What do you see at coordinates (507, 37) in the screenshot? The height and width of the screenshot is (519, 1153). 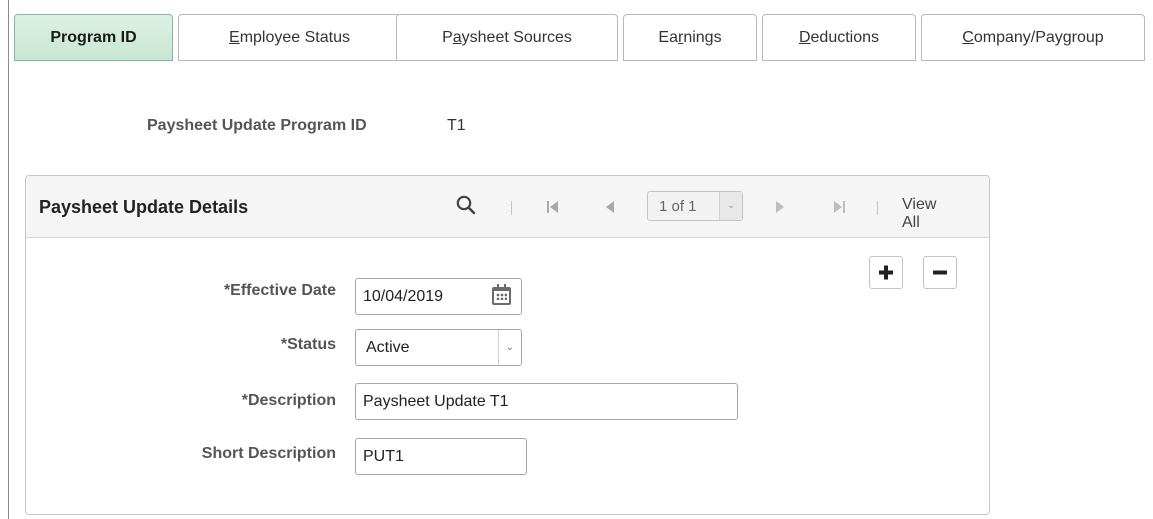 I see `tab-paysheet-sources: Paysheet Sources` at bounding box center [507, 37].